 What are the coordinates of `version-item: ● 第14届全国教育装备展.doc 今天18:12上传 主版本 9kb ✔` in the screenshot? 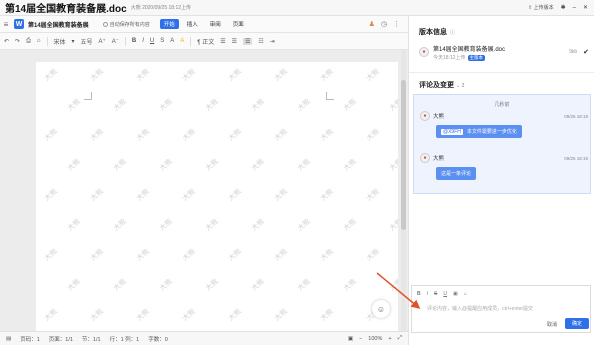 It's located at (504, 52).